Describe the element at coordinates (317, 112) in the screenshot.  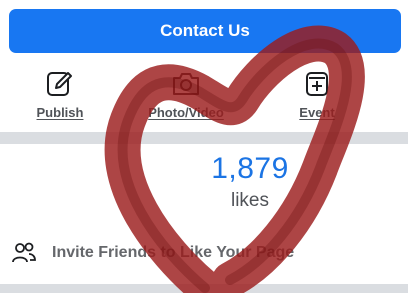
I see `event-label: Event` at that location.